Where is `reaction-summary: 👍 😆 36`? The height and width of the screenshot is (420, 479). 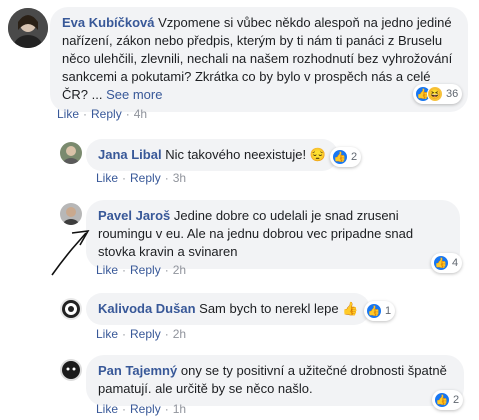
reaction-summary: 👍 😆 36 is located at coordinates (438, 94).